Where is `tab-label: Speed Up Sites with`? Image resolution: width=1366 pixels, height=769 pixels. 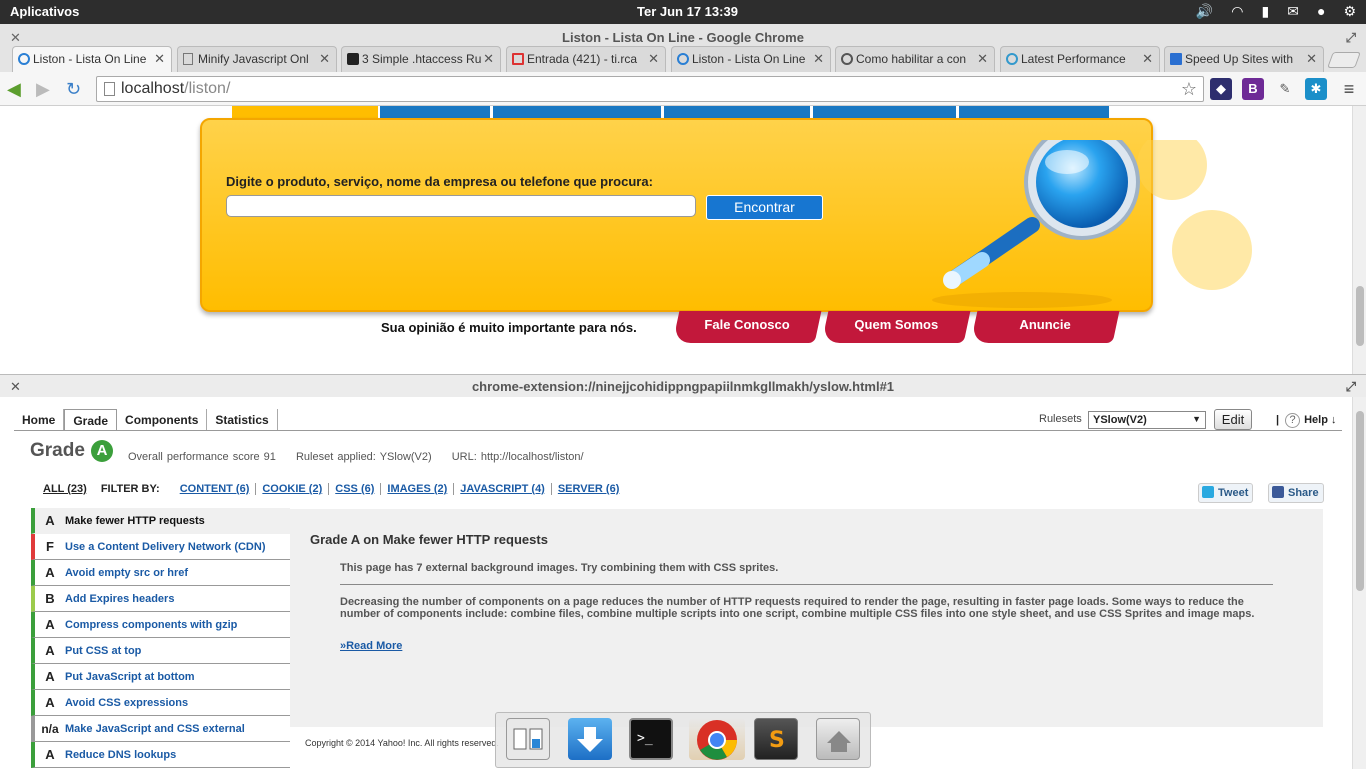
tab-label: Speed Up Sites with is located at coordinates (1239, 59).